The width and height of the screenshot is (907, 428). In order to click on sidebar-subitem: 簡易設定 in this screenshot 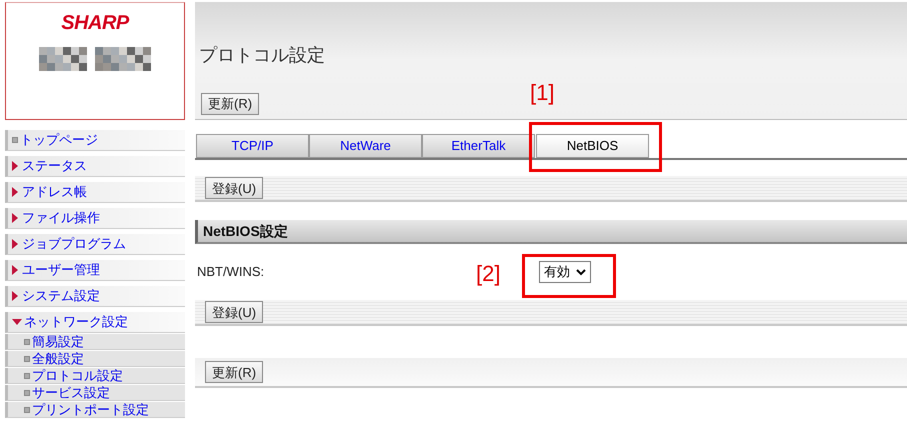, I will do `click(95, 342)`.